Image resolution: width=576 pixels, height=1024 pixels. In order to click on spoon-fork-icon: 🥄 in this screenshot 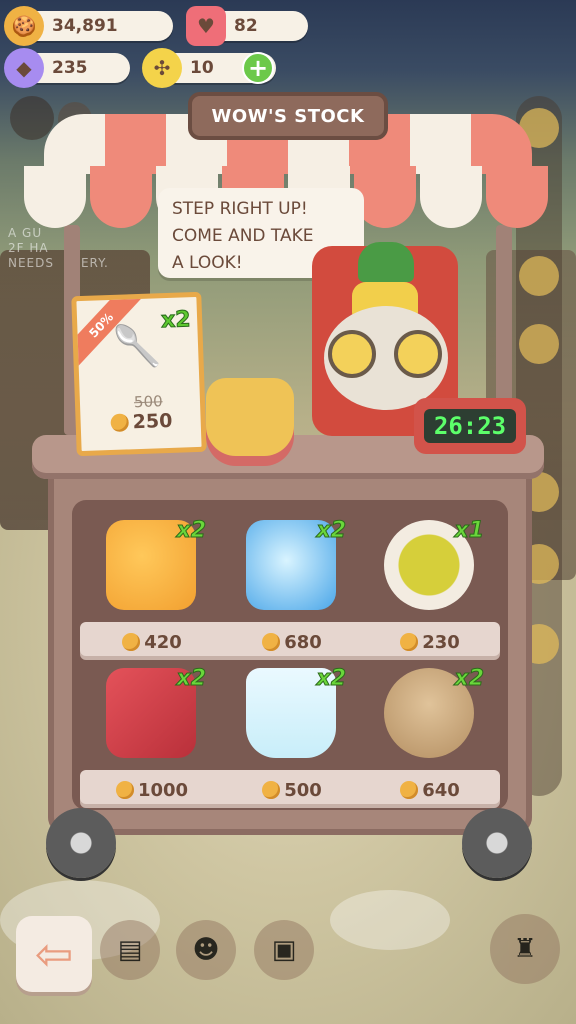, I will do `click(137, 347)`.